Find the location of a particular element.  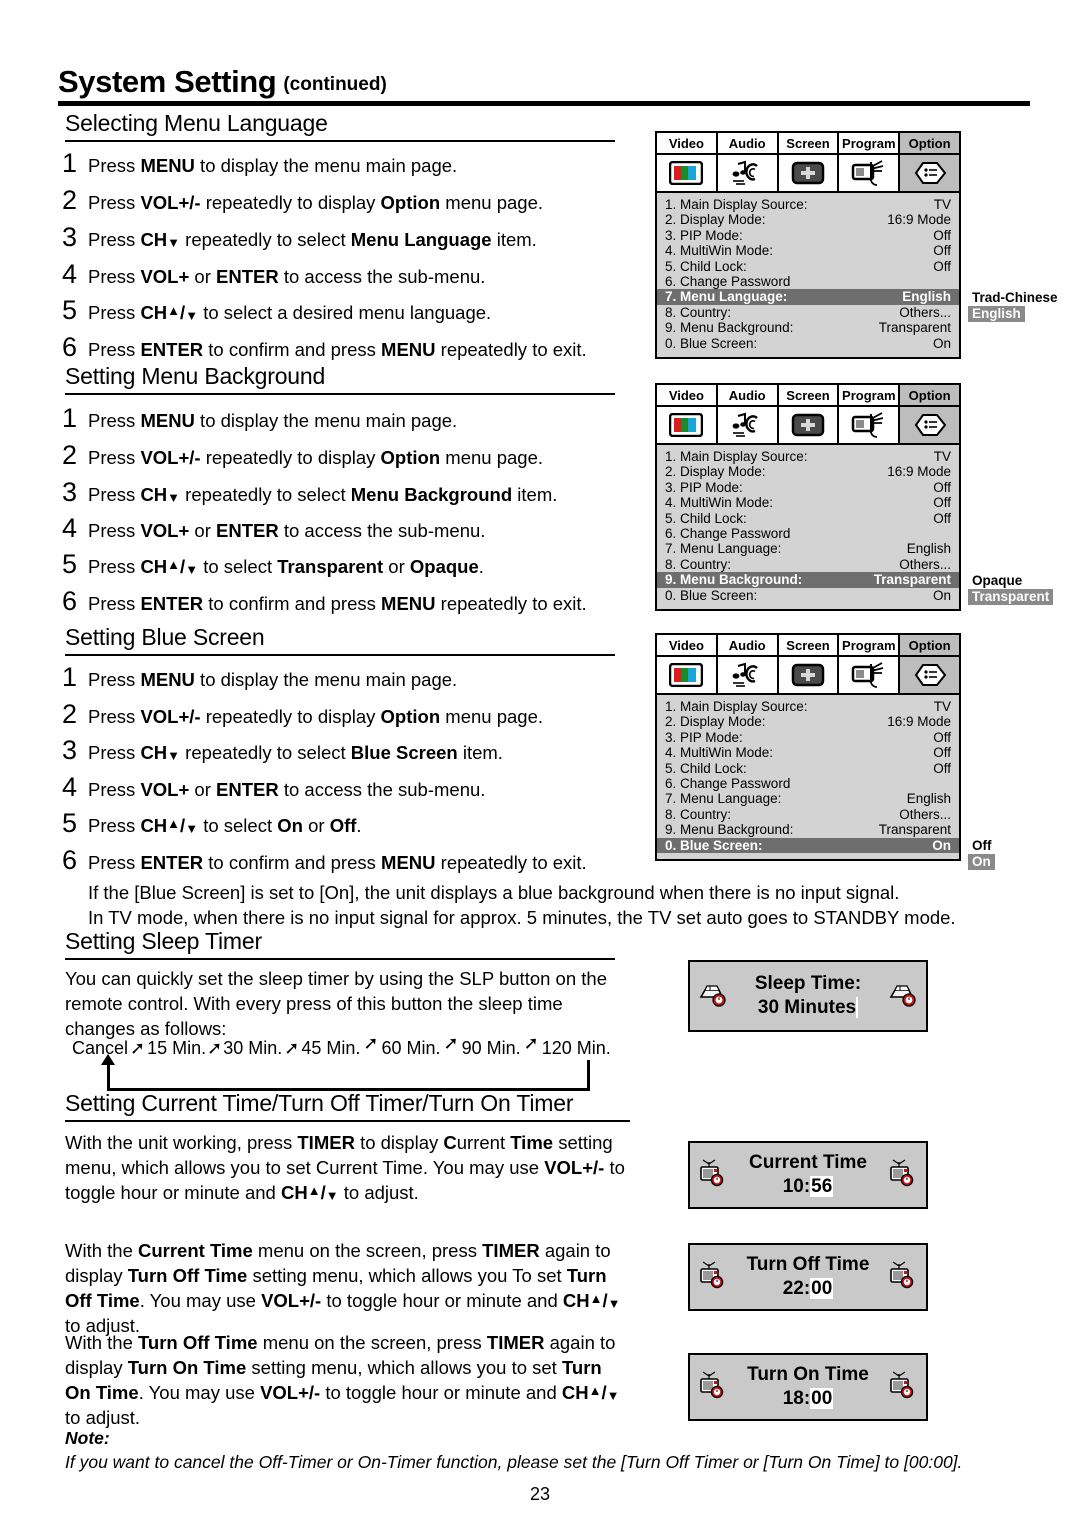

osd-popup-menu-language: Trad-Chinese English is located at coordinates (1015, 306).